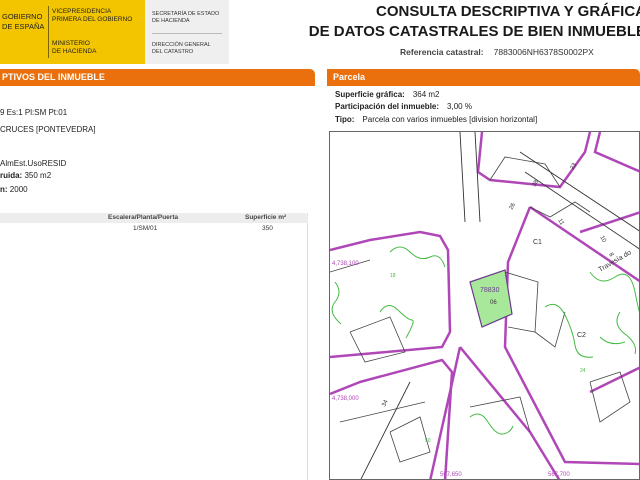  I want to click on vice-line-1: VICEPRESIDENCIA, so click(82, 11).